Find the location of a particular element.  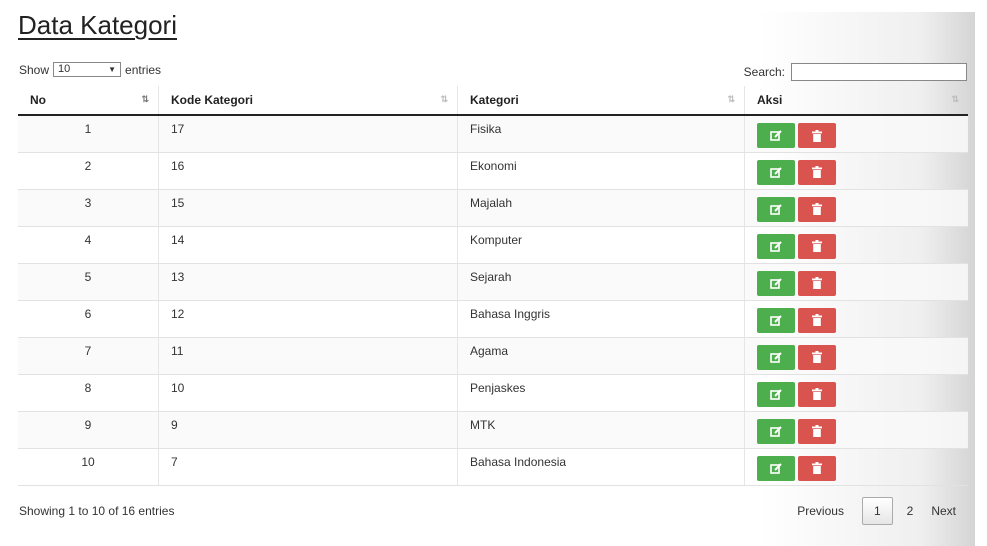

entries-select: 10 ▼ is located at coordinates (87, 69).